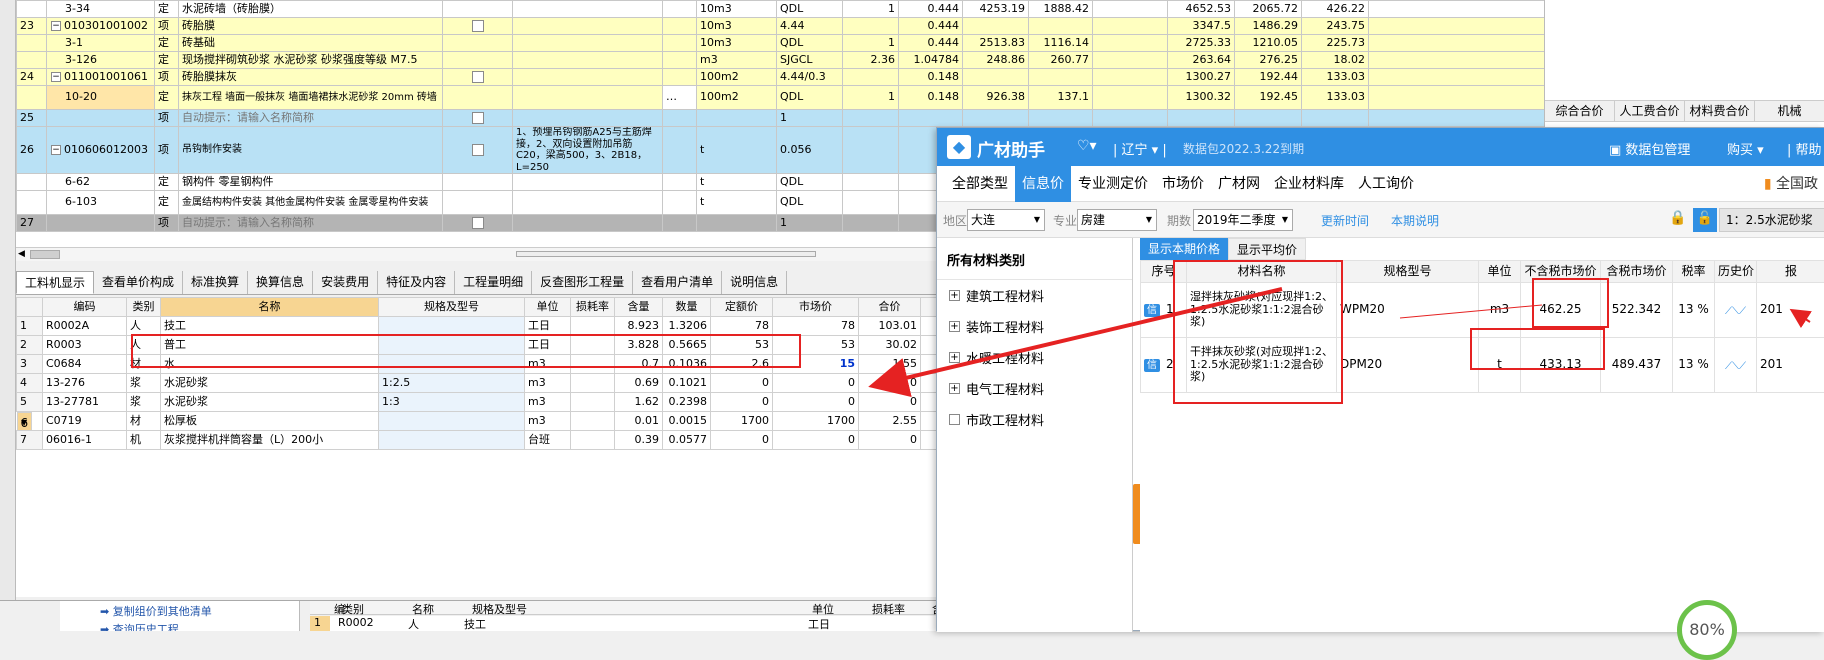  Describe the element at coordinates (742, 307) in the screenshot. I see `column-header: 定额价` at that location.